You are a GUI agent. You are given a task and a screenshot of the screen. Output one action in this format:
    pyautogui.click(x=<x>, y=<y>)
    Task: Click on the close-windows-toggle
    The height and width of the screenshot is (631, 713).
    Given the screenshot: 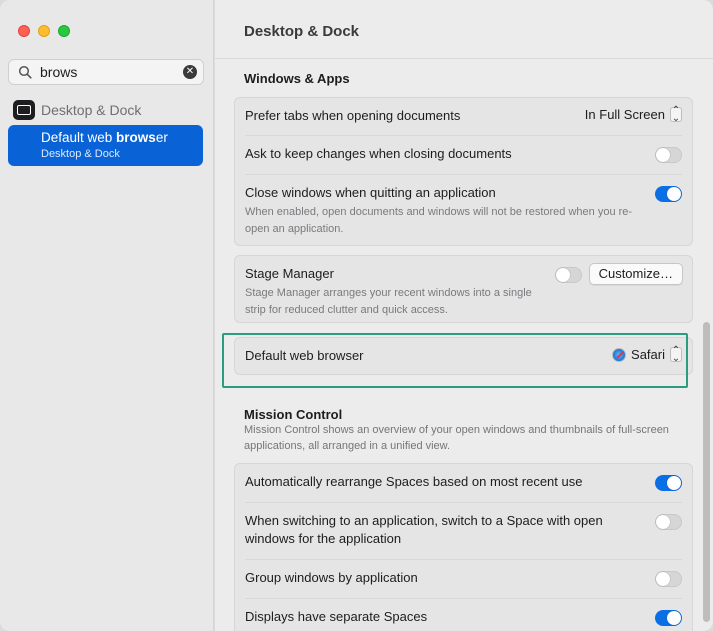 What is the action you would take?
    pyautogui.click(x=668, y=194)
    